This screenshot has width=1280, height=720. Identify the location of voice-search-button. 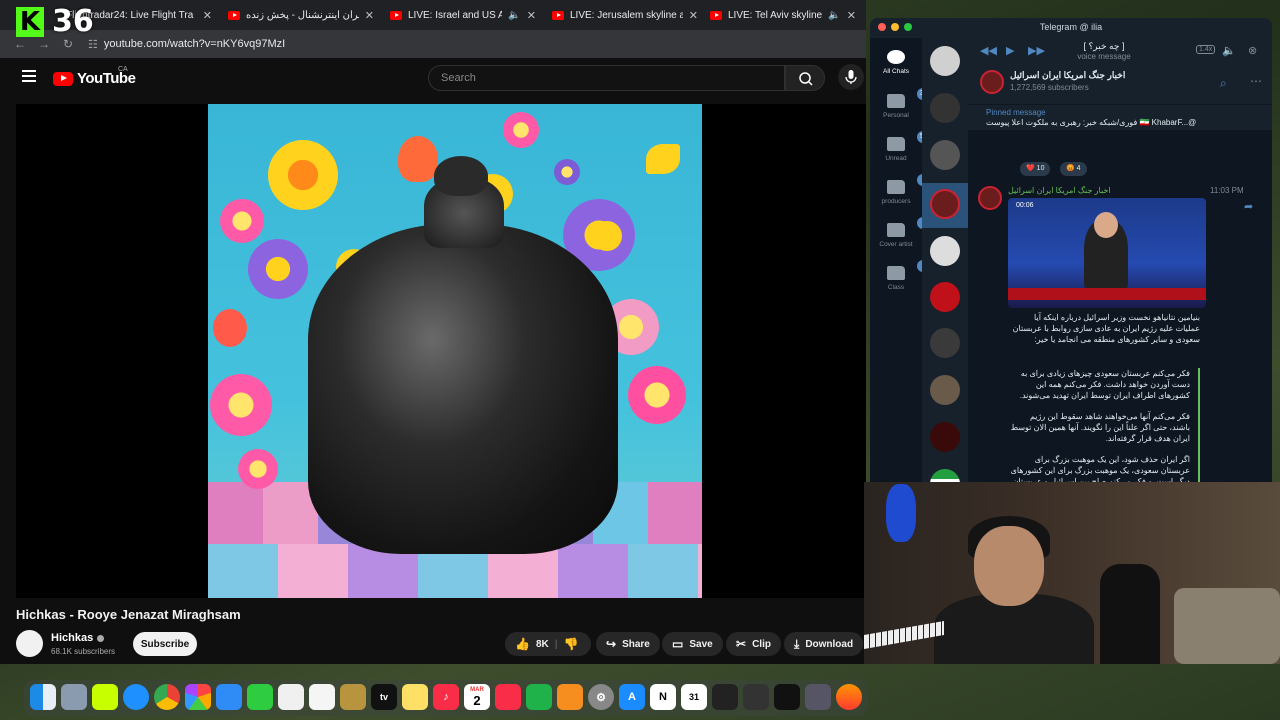
(851, 77).